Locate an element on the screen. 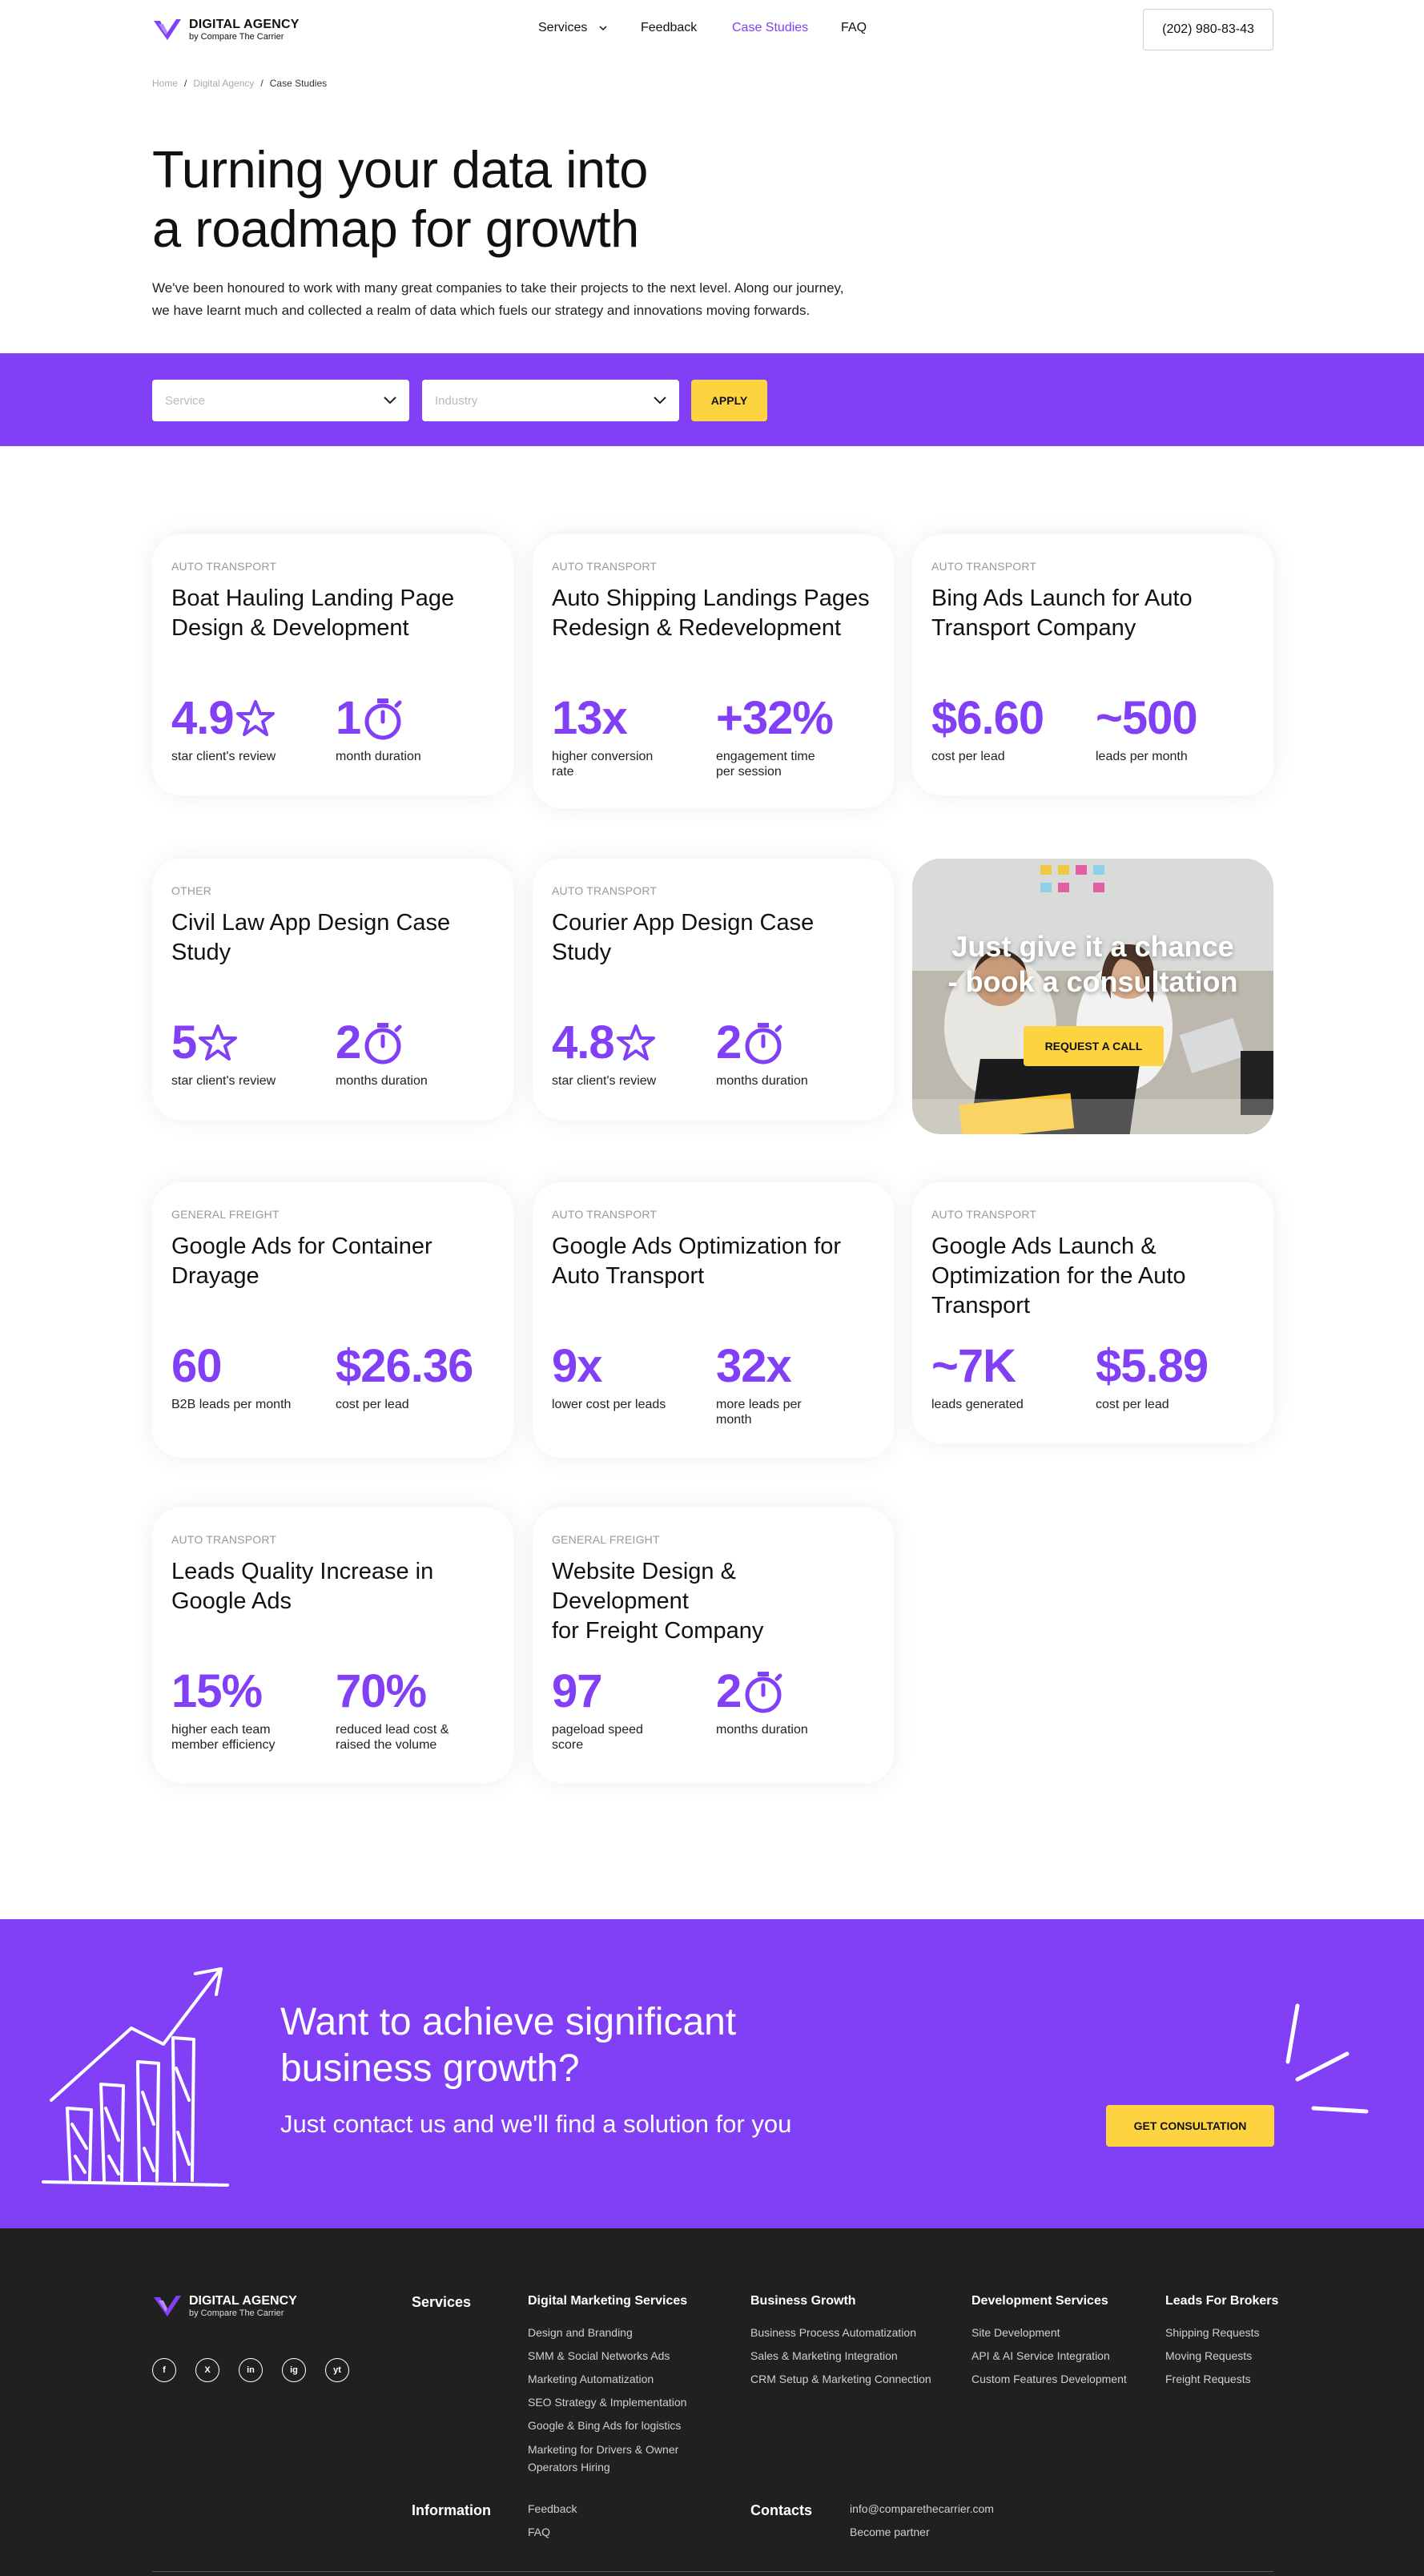  growth-chart-illustration is located at coordinates (135, 2077).